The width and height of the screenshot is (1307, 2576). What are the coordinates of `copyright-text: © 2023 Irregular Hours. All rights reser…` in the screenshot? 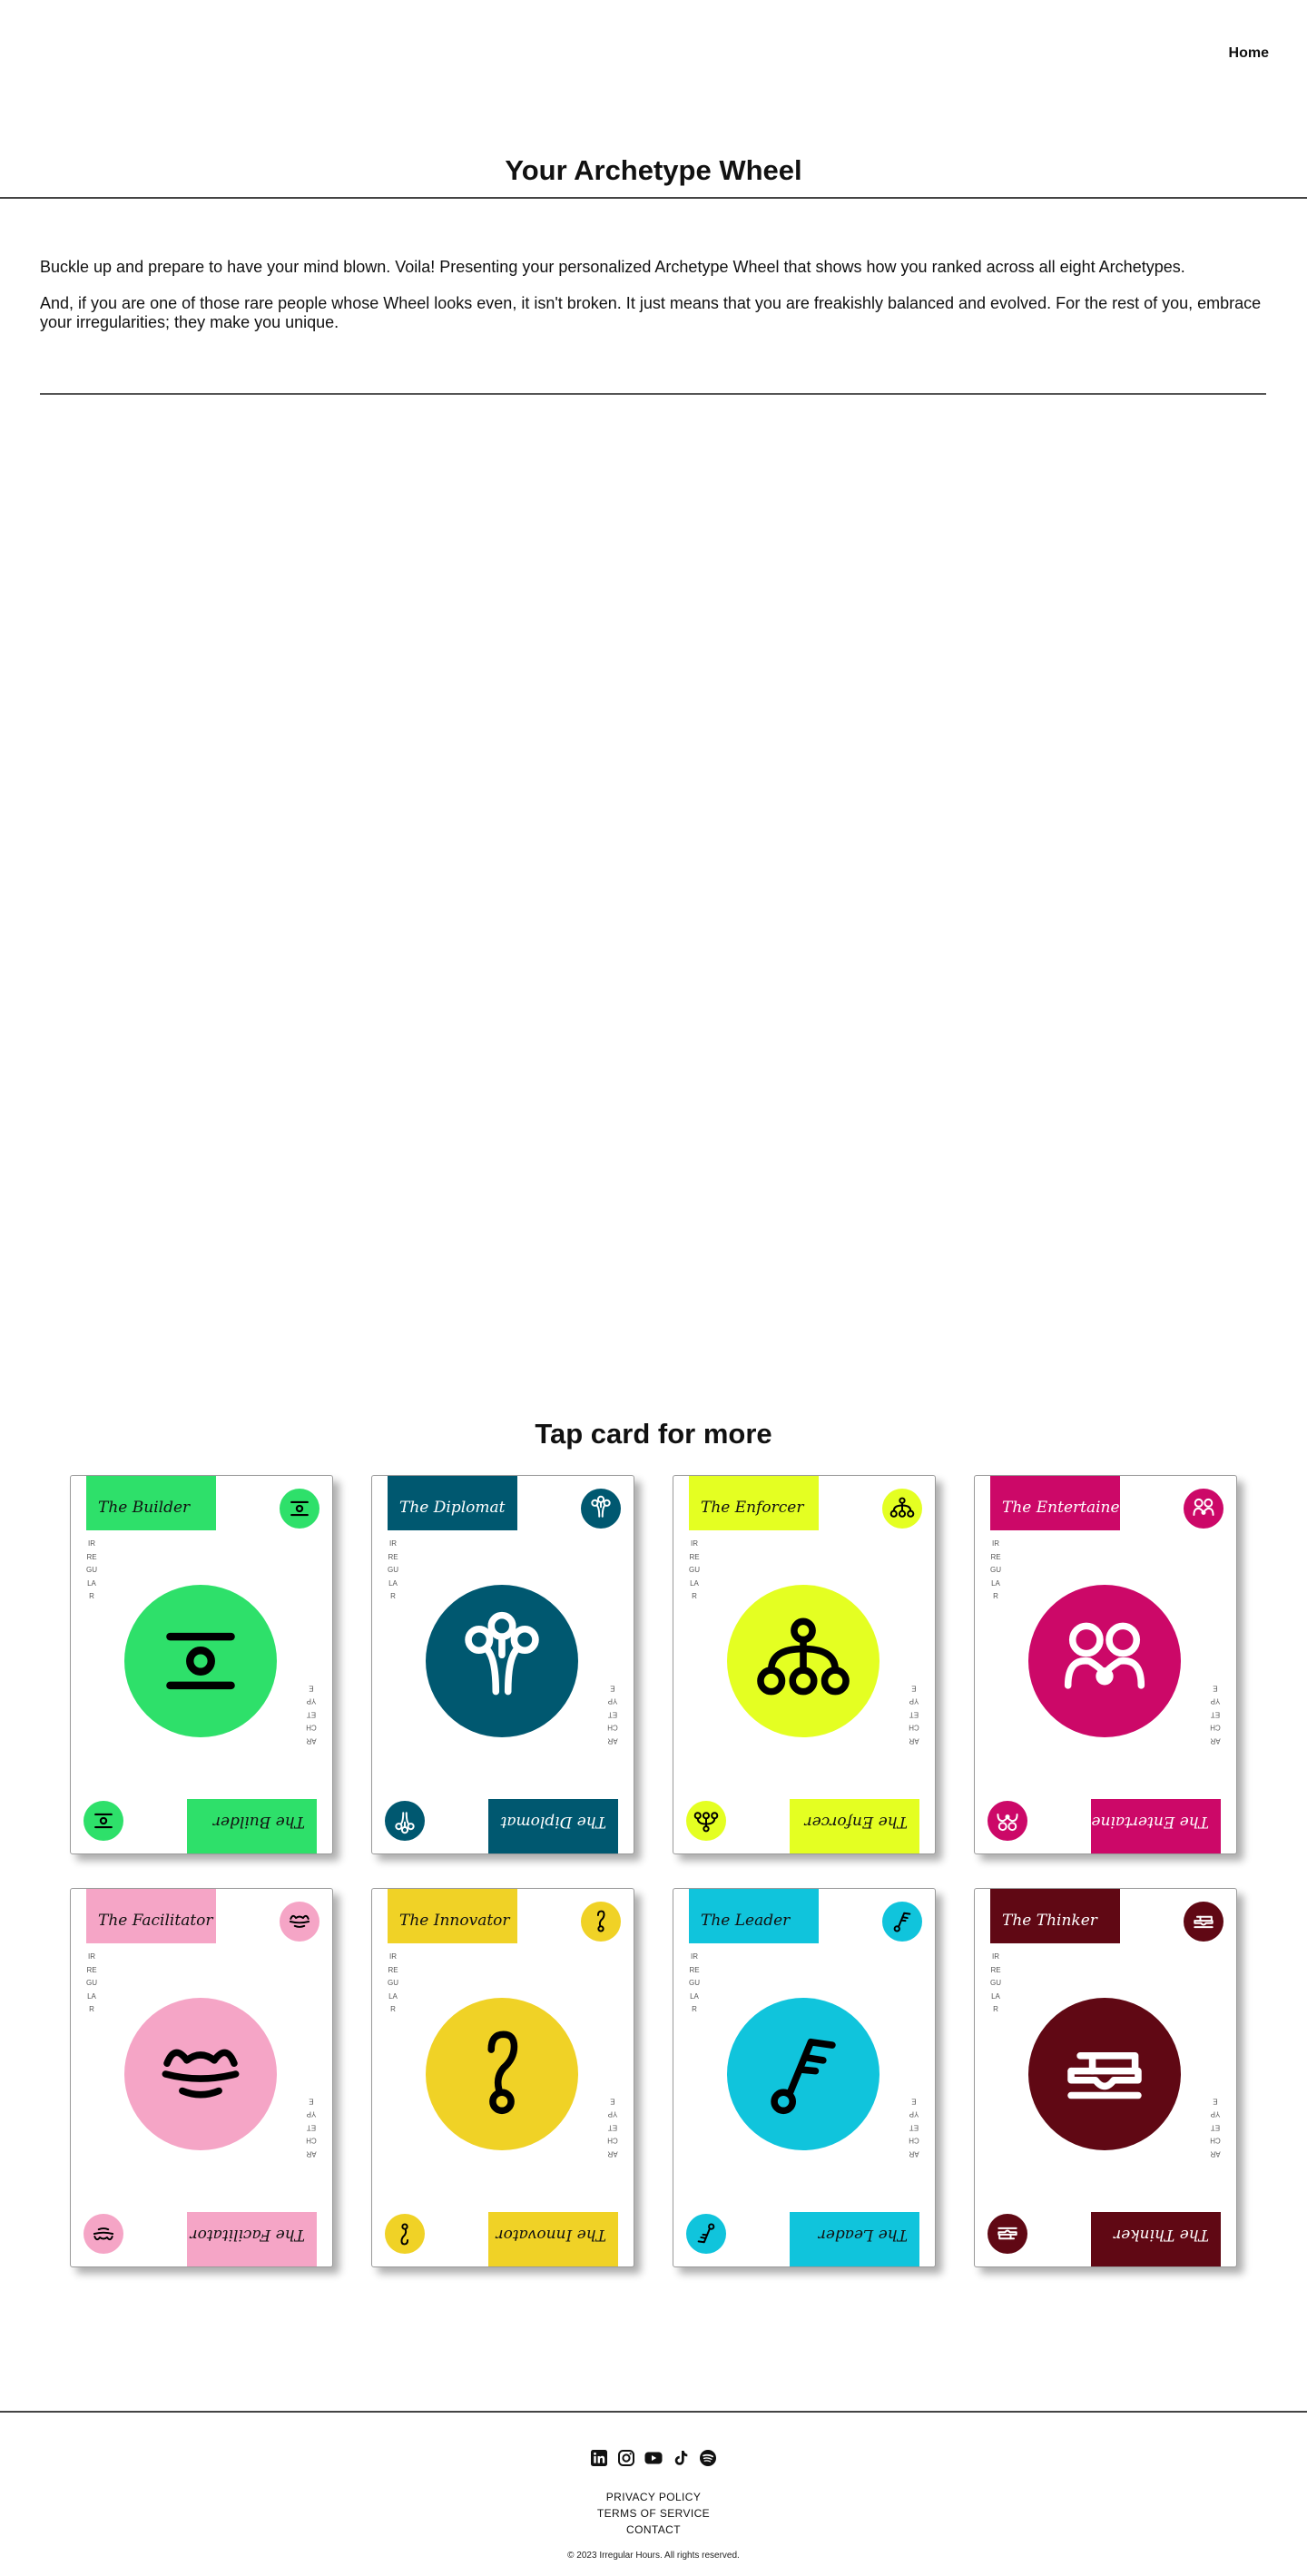 It's located at (653, 2556).